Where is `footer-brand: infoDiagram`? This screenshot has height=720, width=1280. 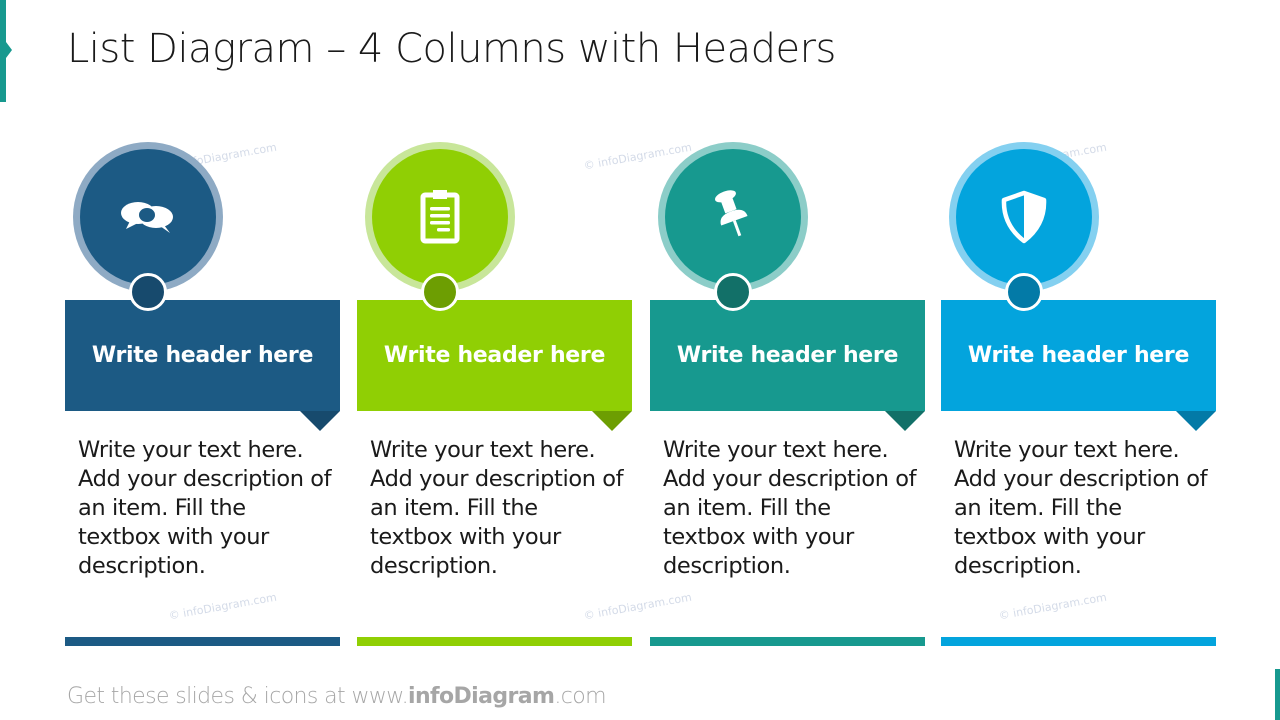 footer-brand: infoDiagram is located at coordinates (481, 696).